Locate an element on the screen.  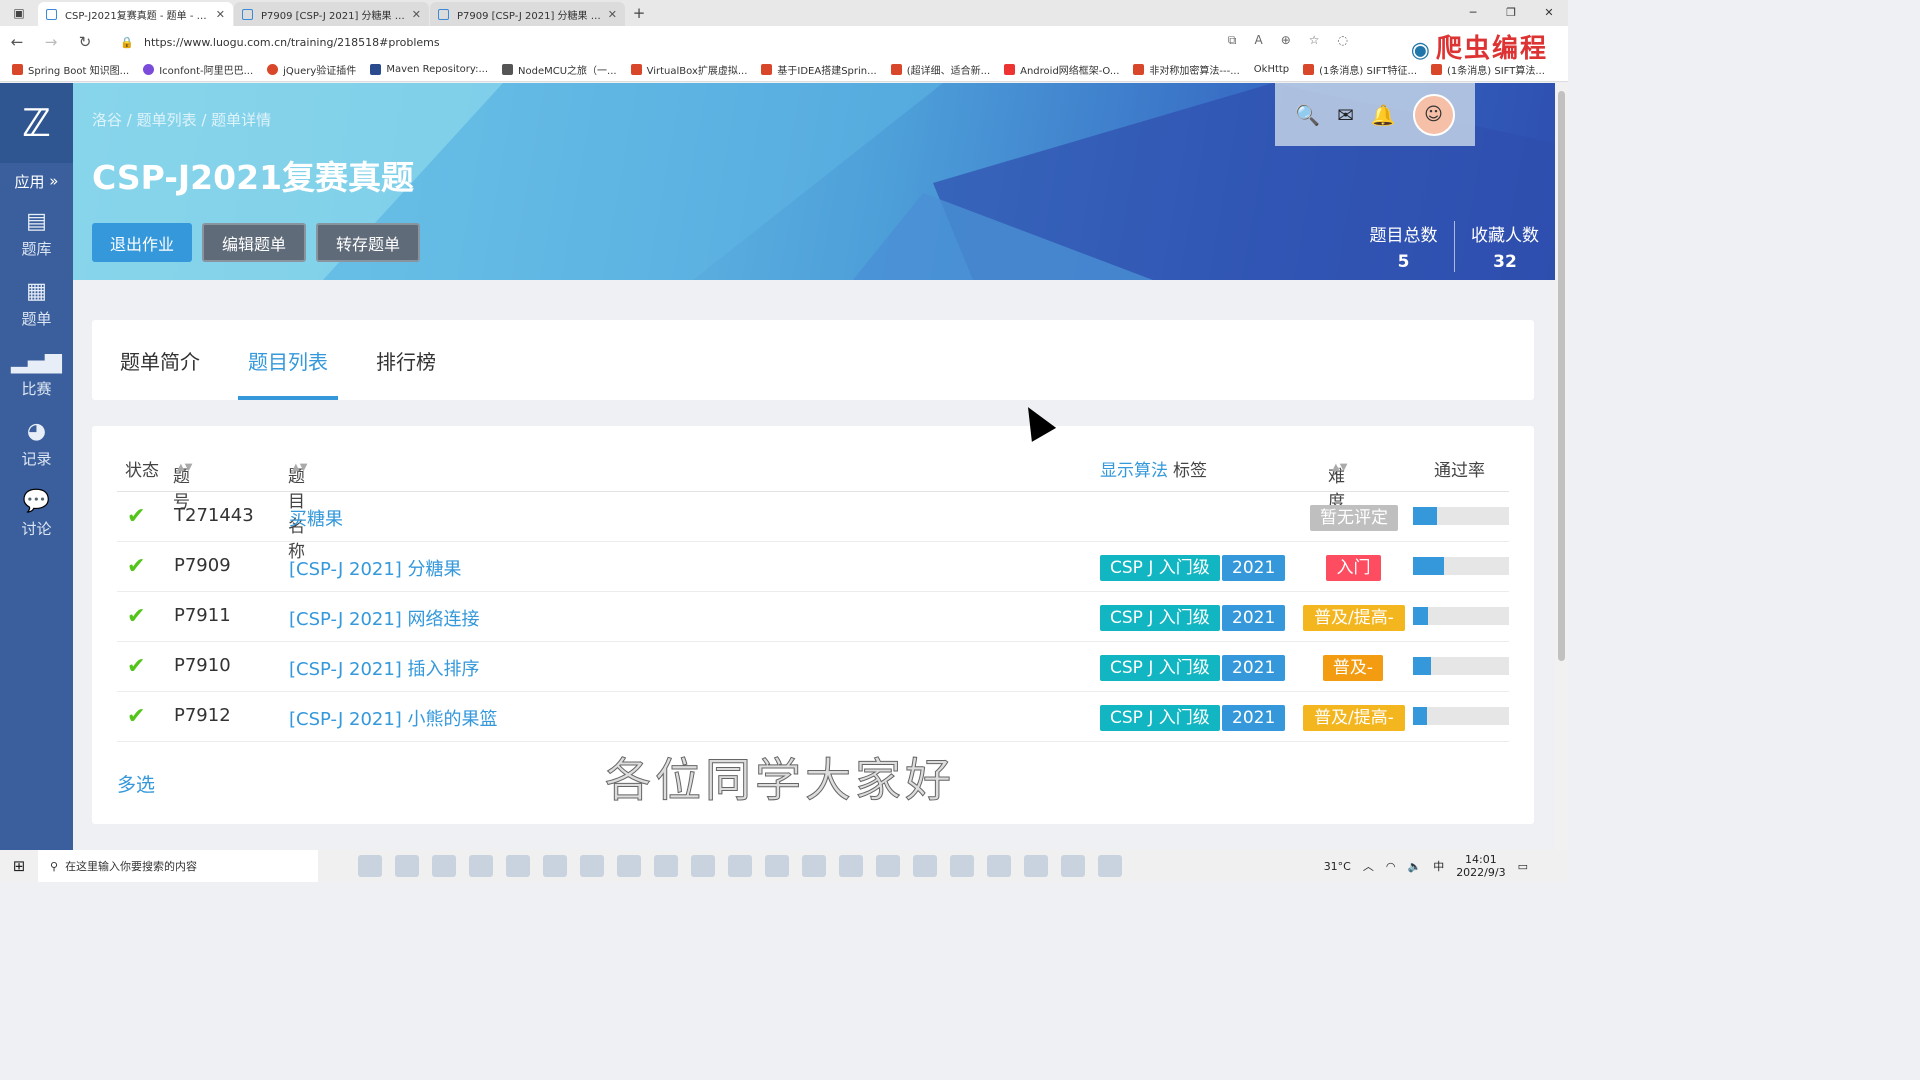
sidebar-item-discuss: 💬 讨论 is located at coordinates (36, 514).